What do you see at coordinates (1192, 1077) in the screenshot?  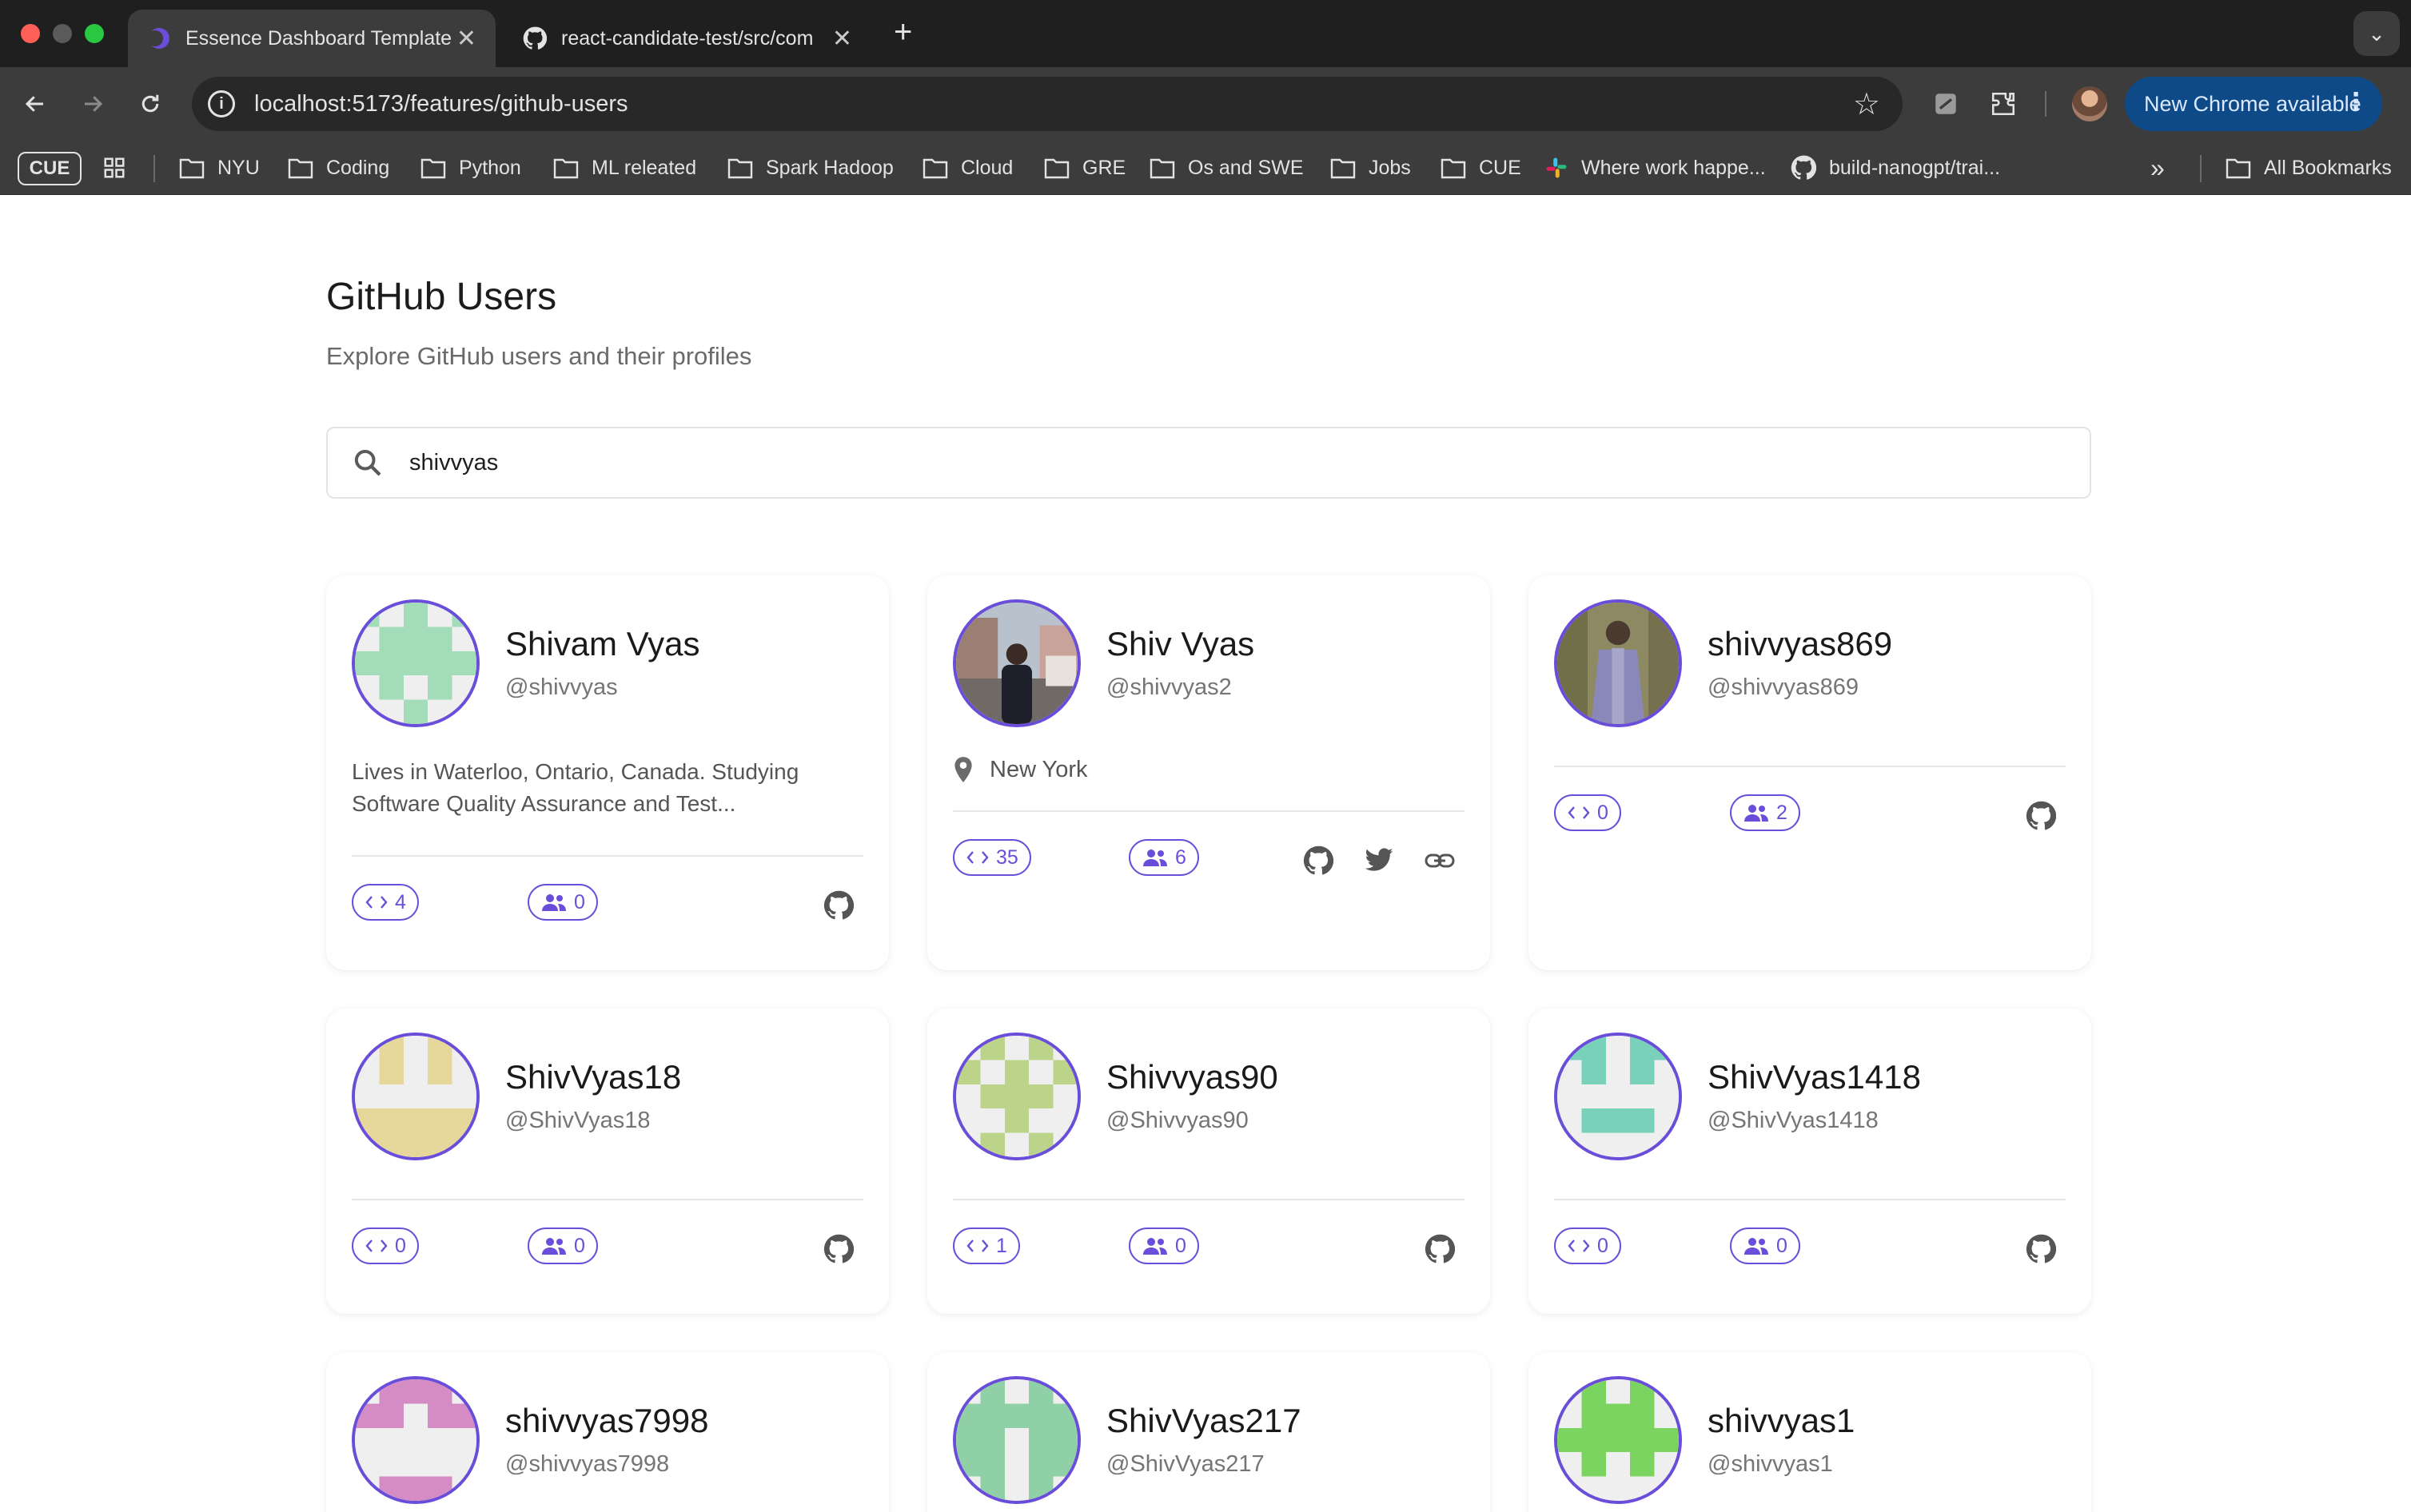 I see `user-name: Shivvyas90` at bounding box center [1192, 1077].